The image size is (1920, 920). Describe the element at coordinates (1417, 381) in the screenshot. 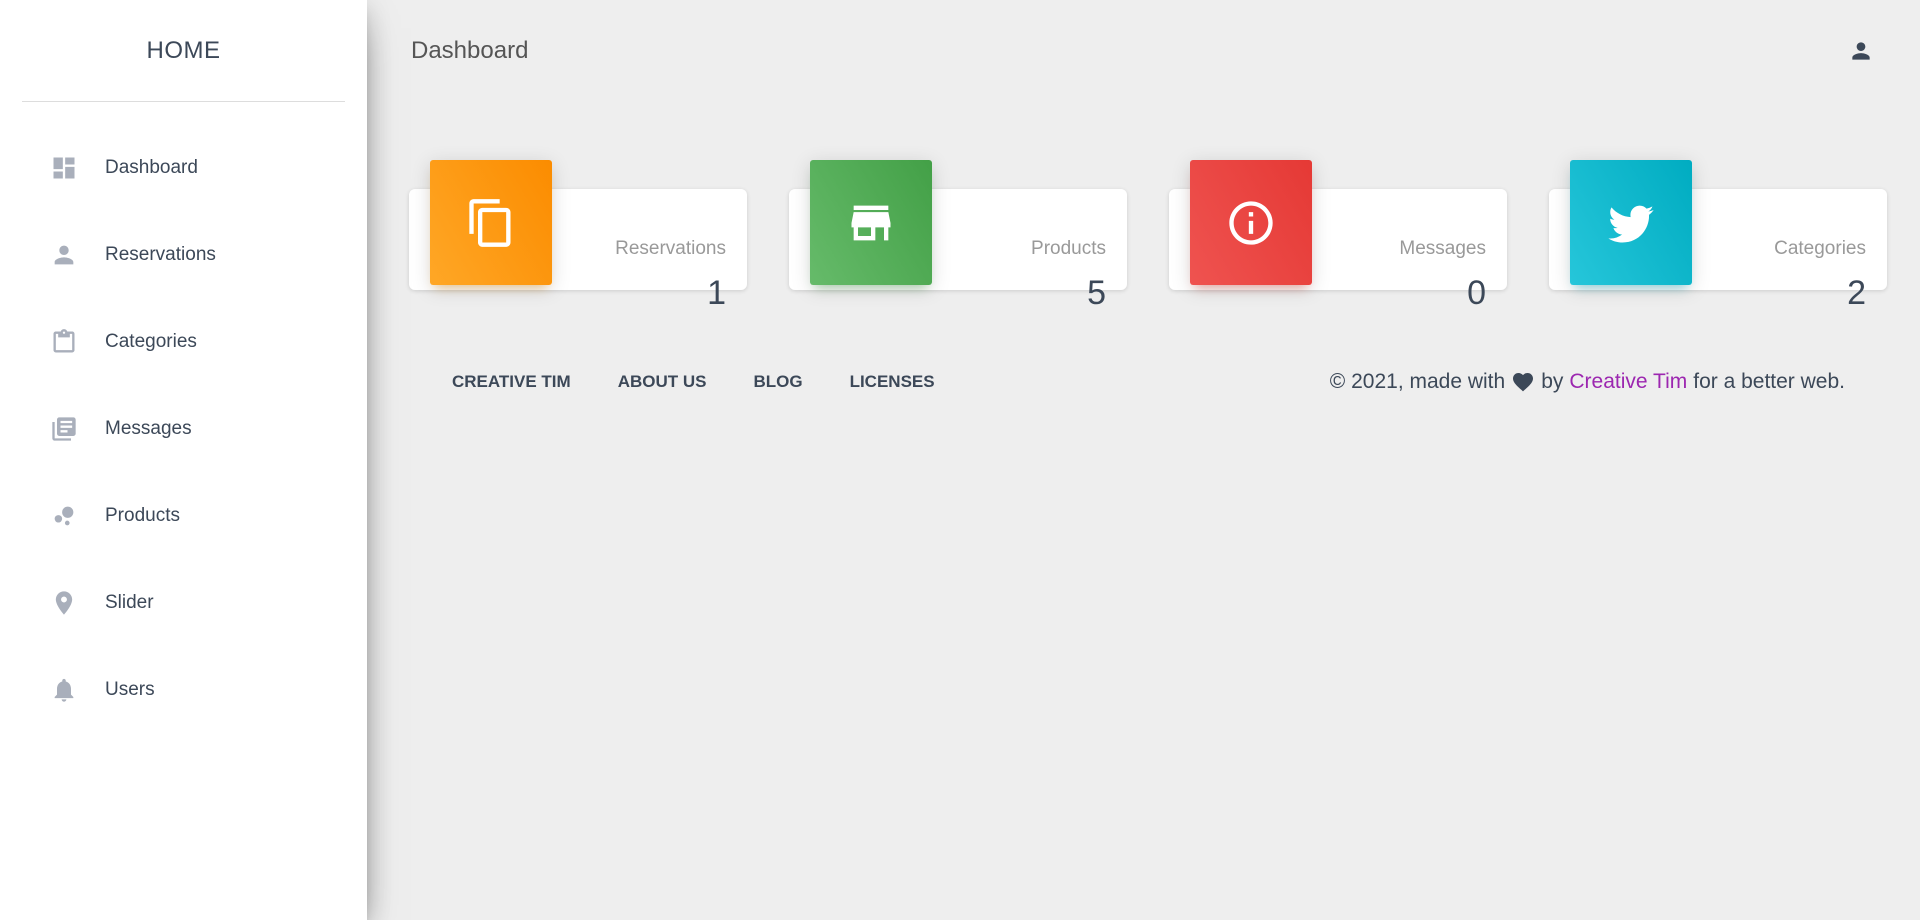

I see `copyright-prefix: © 2021, made with` at that location.